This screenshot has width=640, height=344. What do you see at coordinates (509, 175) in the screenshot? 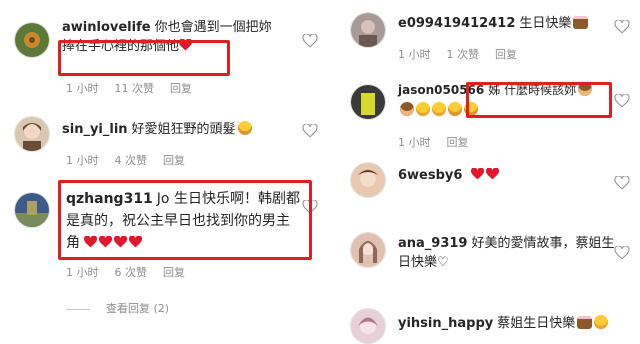
I see `comment-body: 6wesby6` at bounding box center [509, 175].